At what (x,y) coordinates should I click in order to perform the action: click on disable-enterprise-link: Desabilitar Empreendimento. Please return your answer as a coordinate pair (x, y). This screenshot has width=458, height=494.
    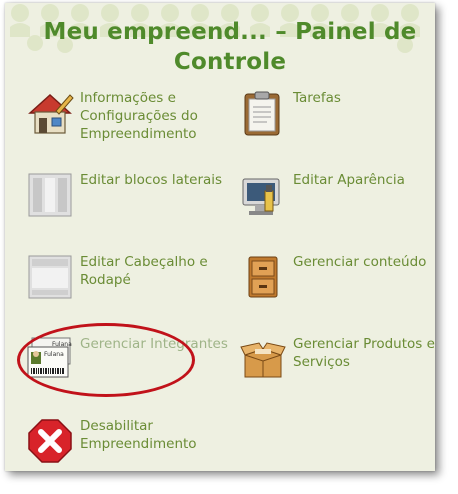
    Looking at the image, I should click on (131, 443).